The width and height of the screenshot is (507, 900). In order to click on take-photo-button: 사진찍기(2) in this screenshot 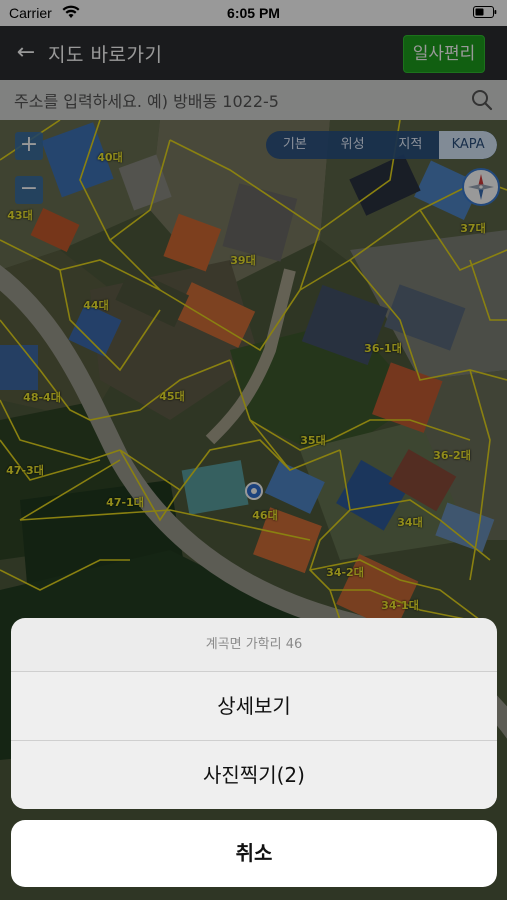, I will do `click(254, 774)`.